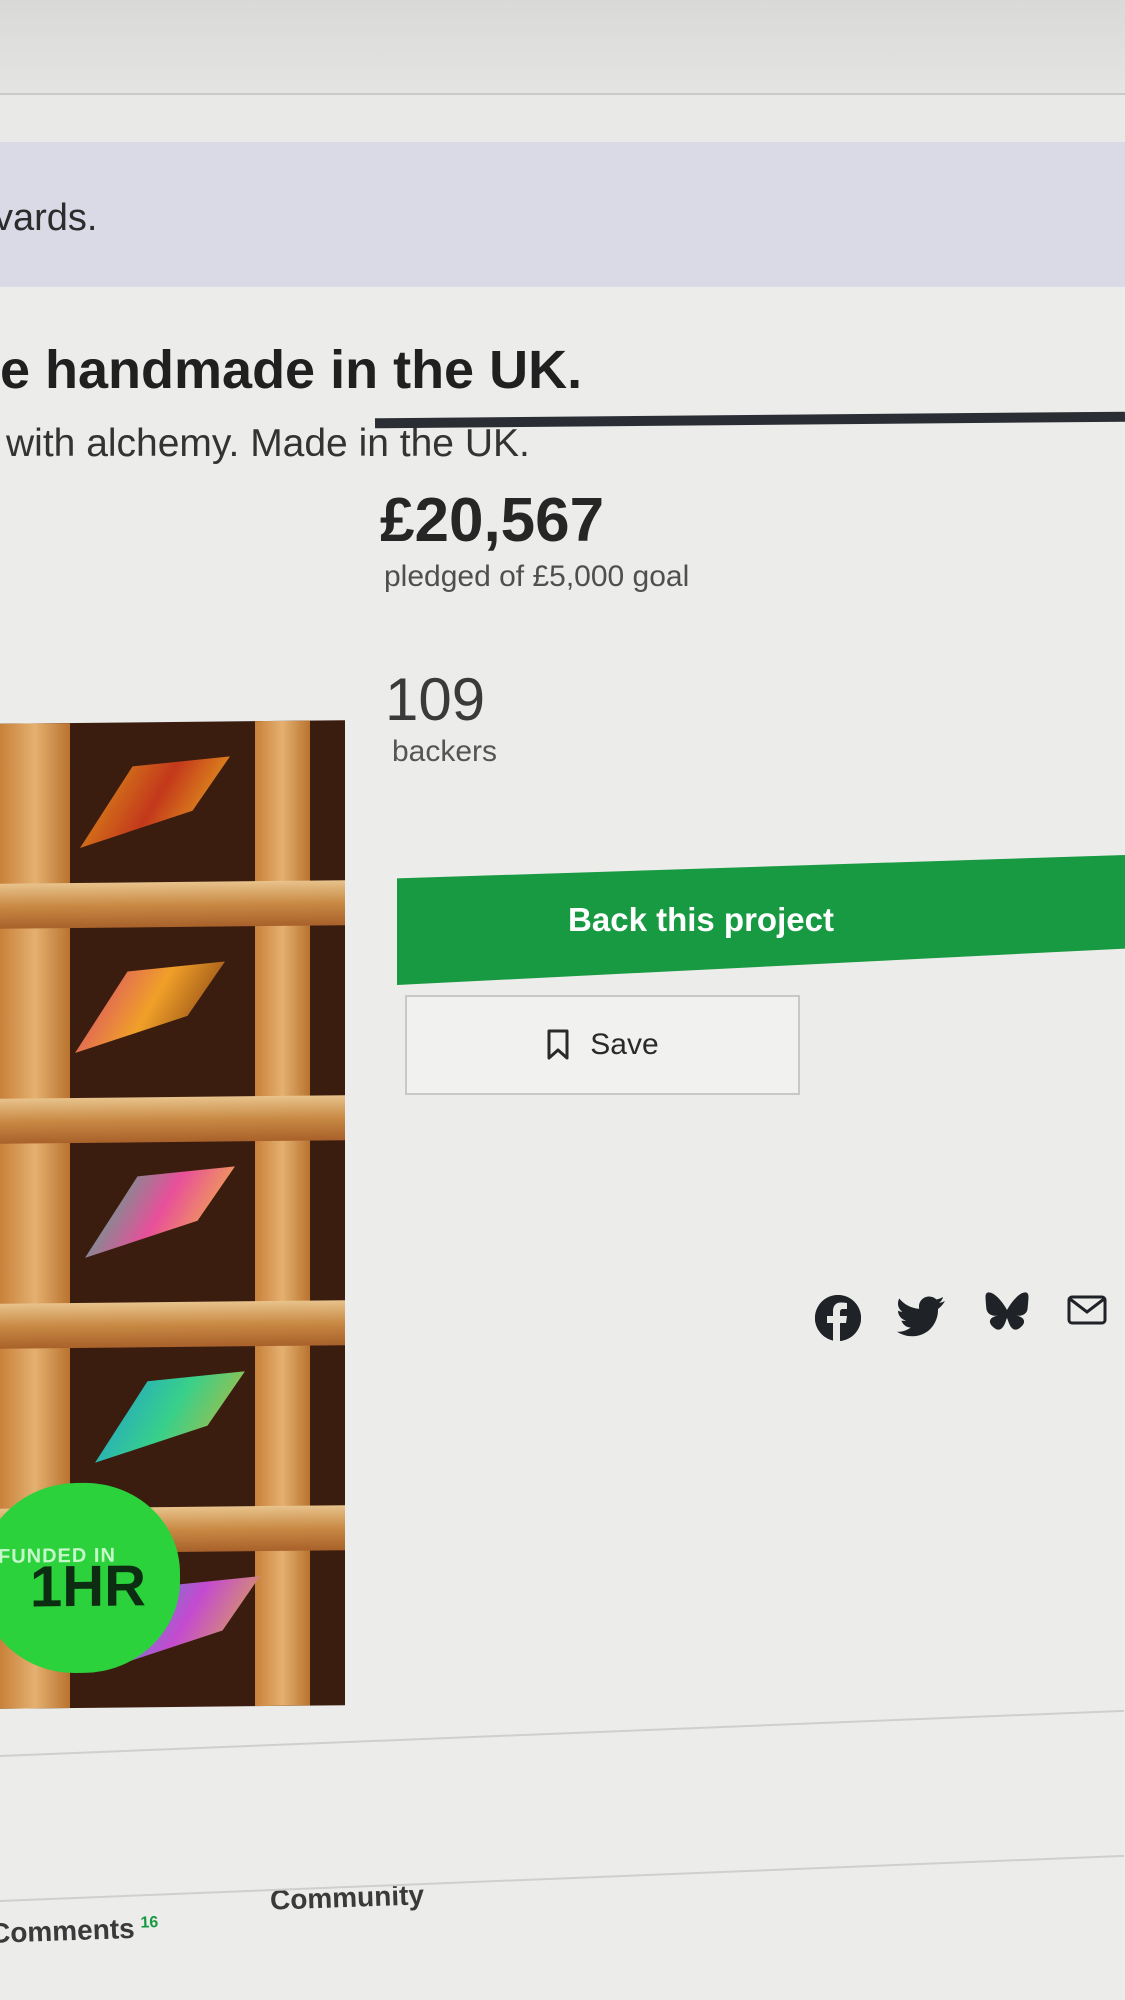 The height and width of the screenshot is (2000, 1125). What do you see at coordinates (624, 1044) in the screenshot?
I see `save-label: Save` at bounding box center [624, 1044].